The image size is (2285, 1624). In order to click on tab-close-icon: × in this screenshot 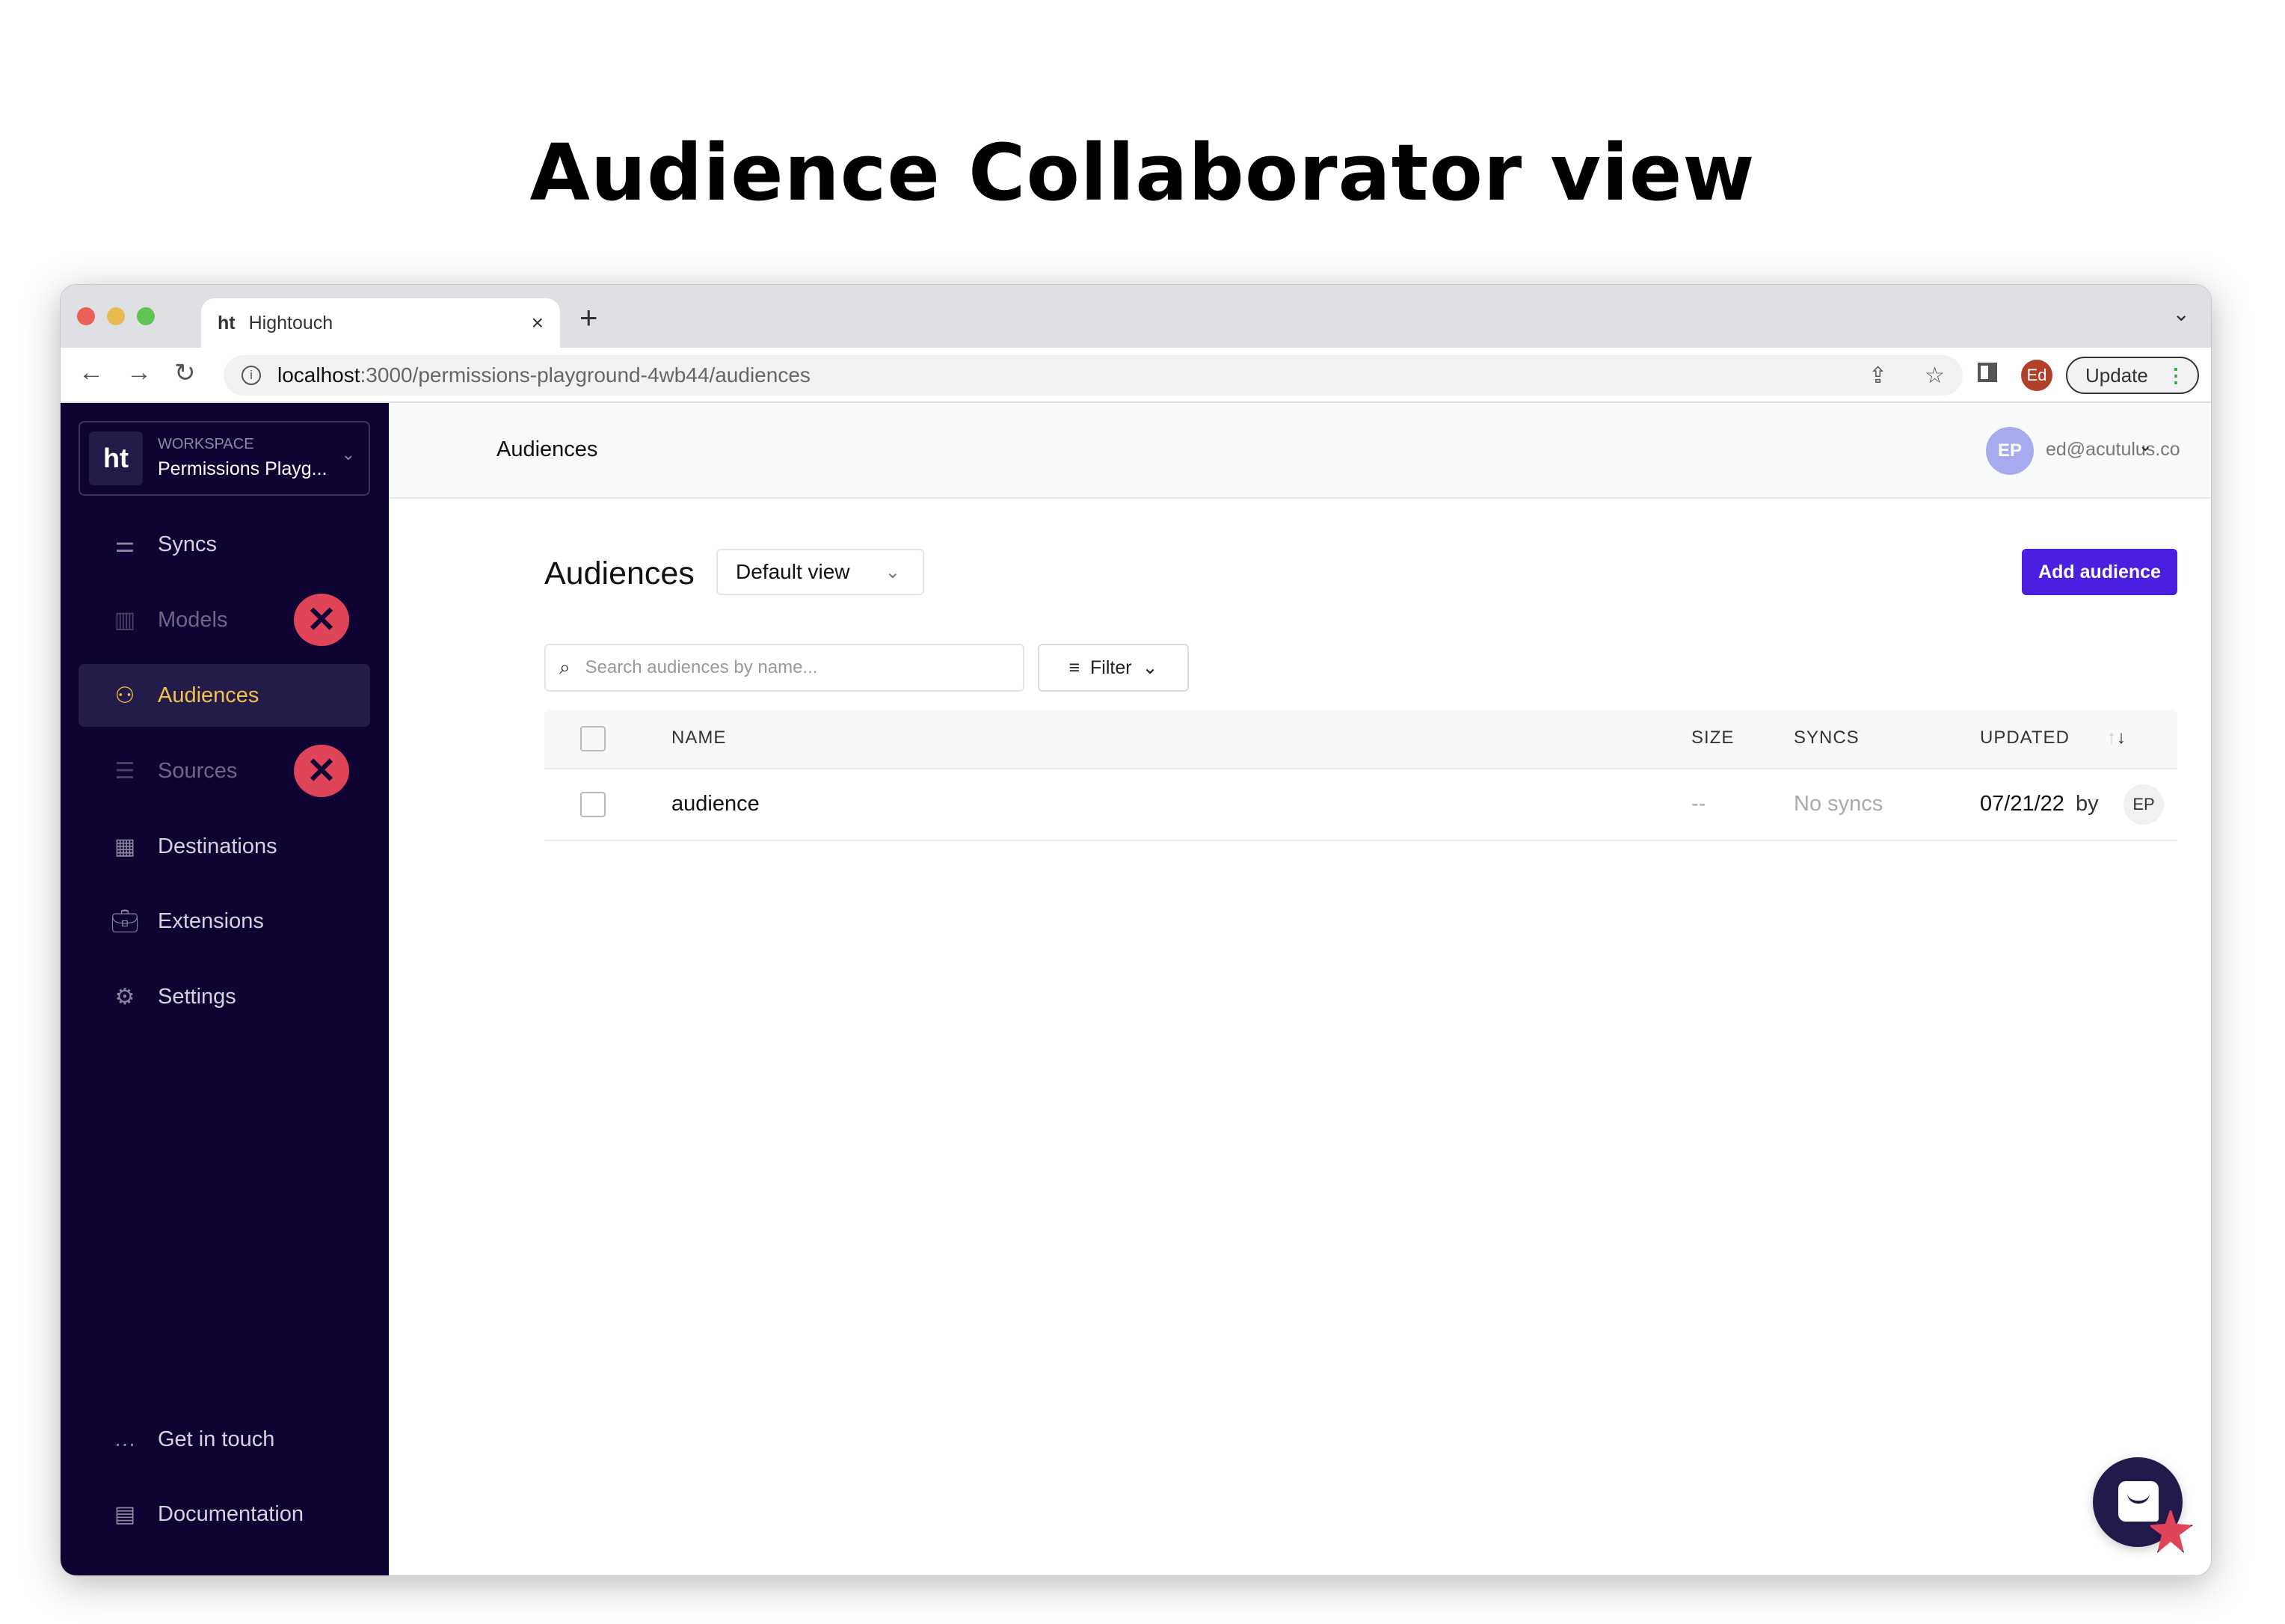, I will do `click(538, 323)`.